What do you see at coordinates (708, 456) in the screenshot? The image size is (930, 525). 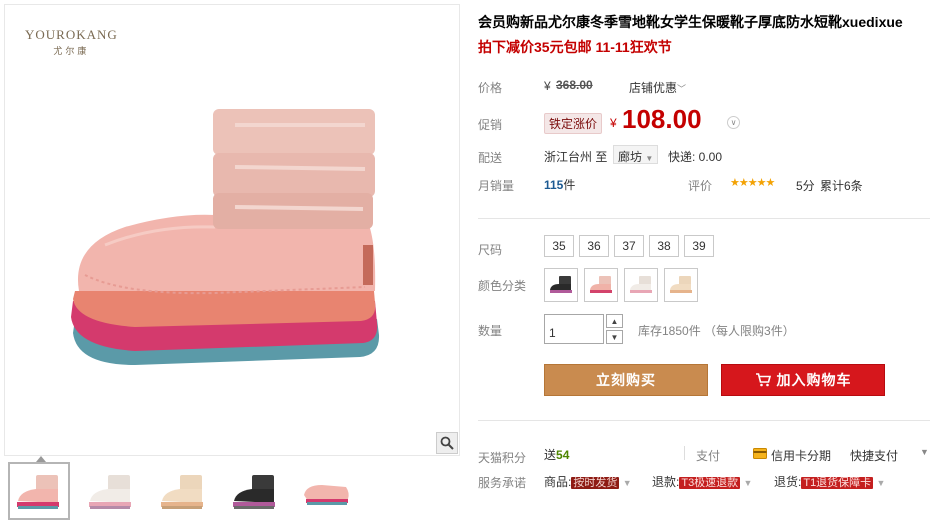 I see `pay-label: 支付` at bounding box center [708, 456].